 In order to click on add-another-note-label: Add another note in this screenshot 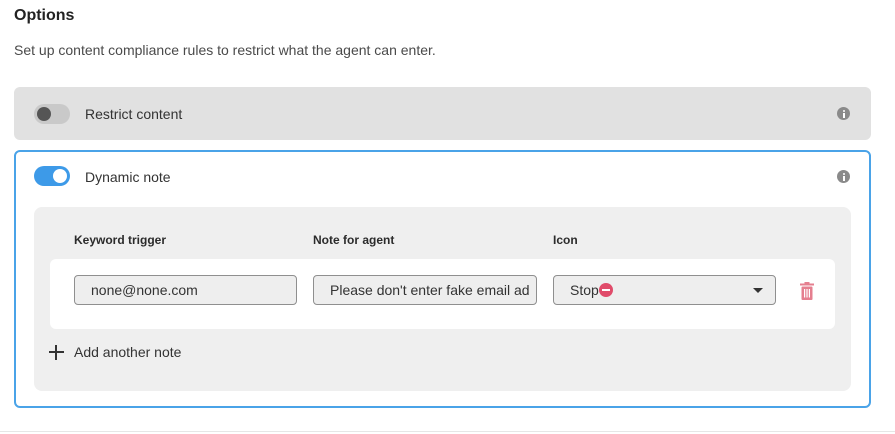, I will do `click(128, 352)`.